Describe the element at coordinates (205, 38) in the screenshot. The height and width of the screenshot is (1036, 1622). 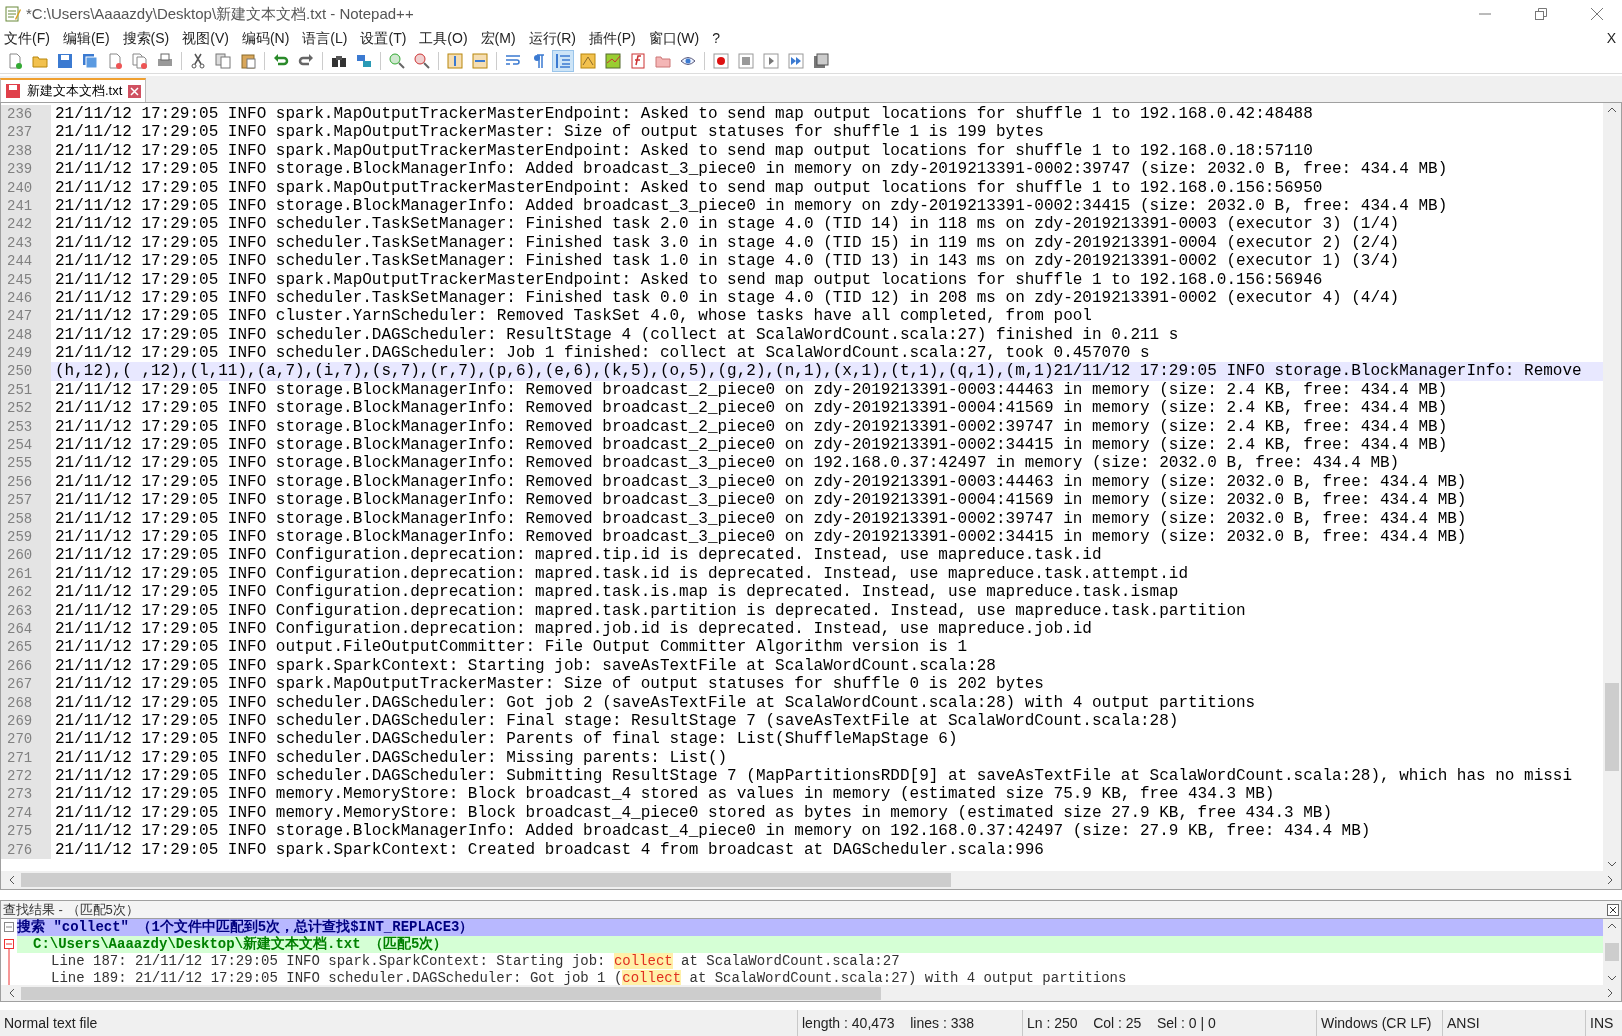
I see `menu-item: 视图(V)` at that location.